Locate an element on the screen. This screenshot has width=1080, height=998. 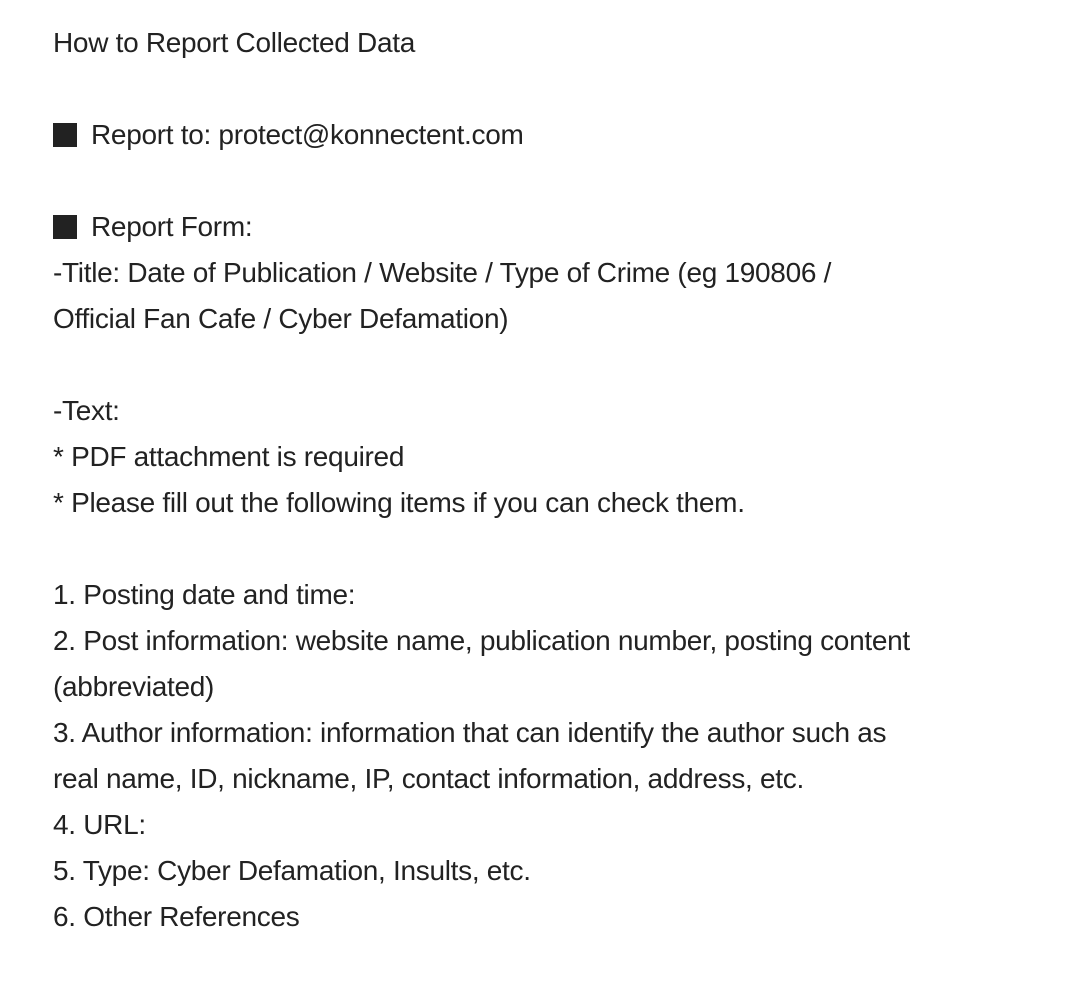
report-to-line: Report to: protect@konnectent.com is located at coordinates (553, 135).